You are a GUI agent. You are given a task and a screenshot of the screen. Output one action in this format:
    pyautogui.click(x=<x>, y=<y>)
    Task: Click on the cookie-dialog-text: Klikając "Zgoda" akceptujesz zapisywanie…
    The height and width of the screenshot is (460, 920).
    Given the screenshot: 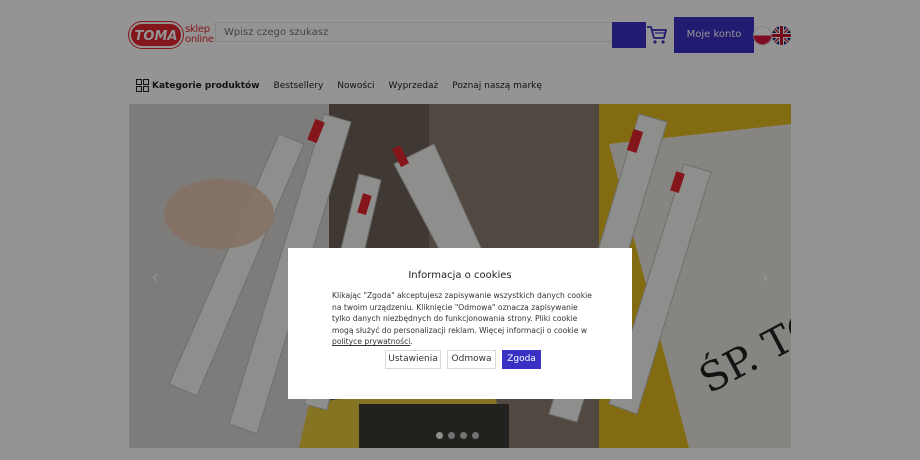 What is the action you would take?
    pyautogui.click(x=463, y=319)
    